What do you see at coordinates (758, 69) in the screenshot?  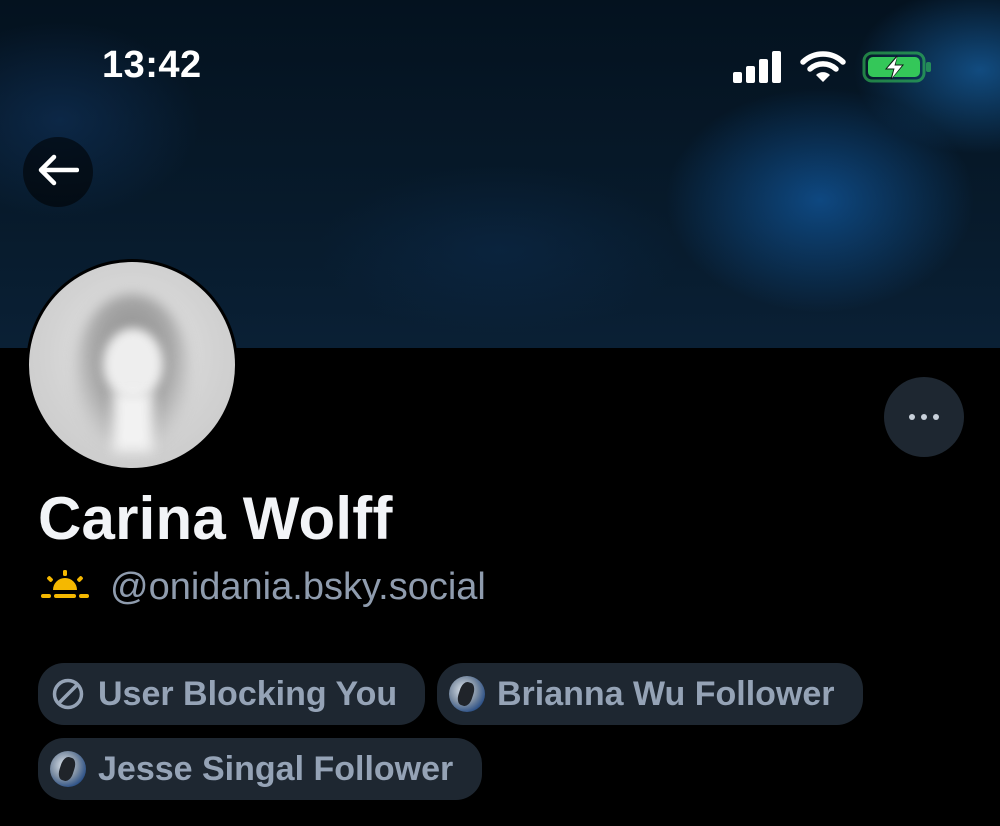 I see `cellular-signal-icon` at bounding box center [758, 69].